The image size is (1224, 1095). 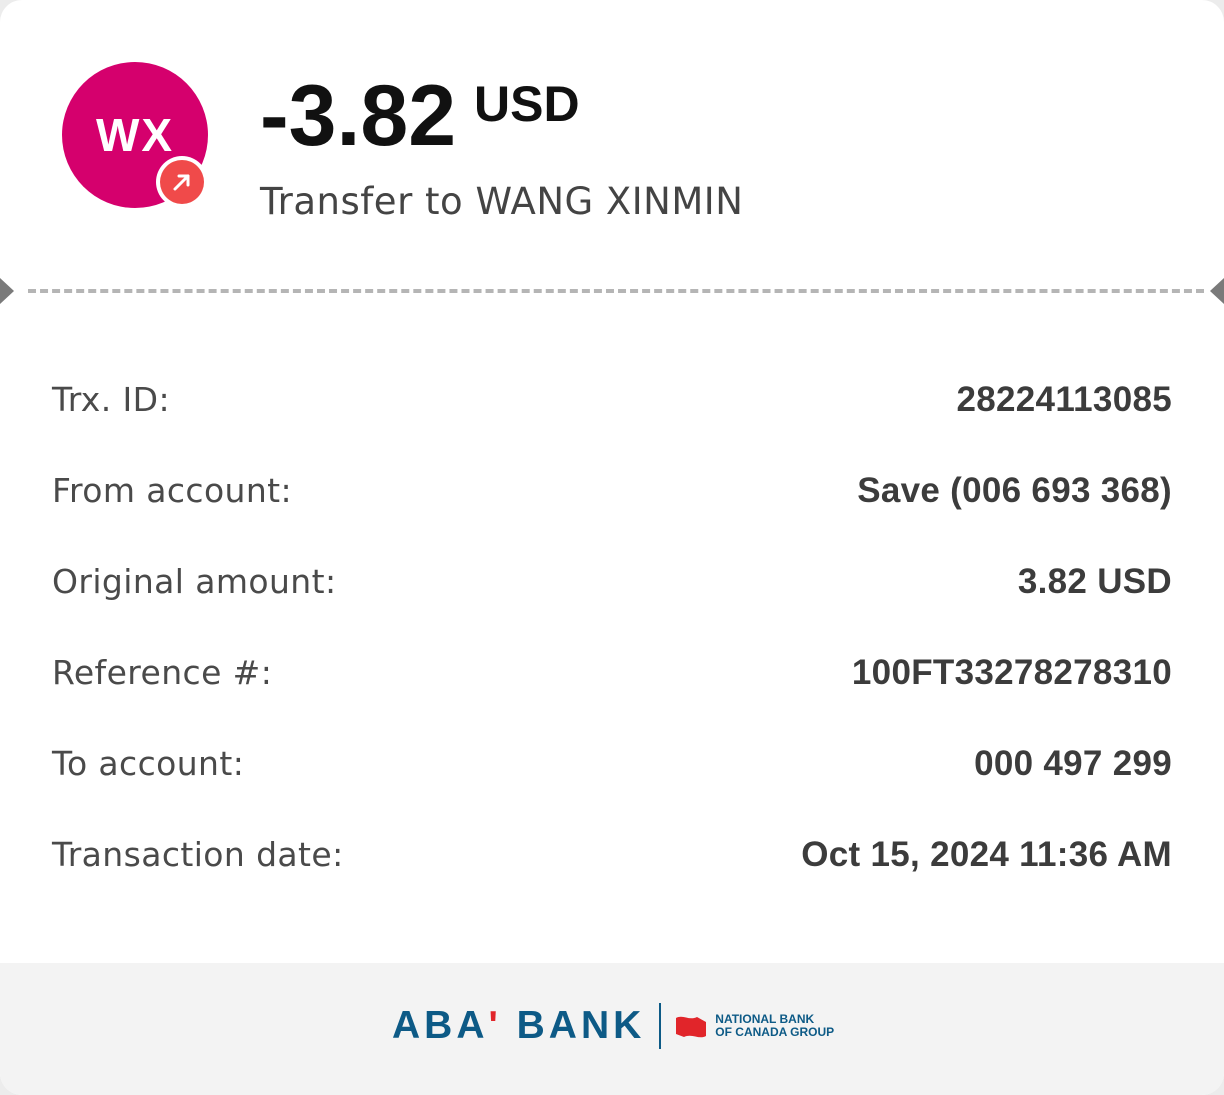 What do you see at coordinates (1094, 581) in the screenshot?
I see `detail-value: 3.82 USD` at bounding box center [1094, 581].